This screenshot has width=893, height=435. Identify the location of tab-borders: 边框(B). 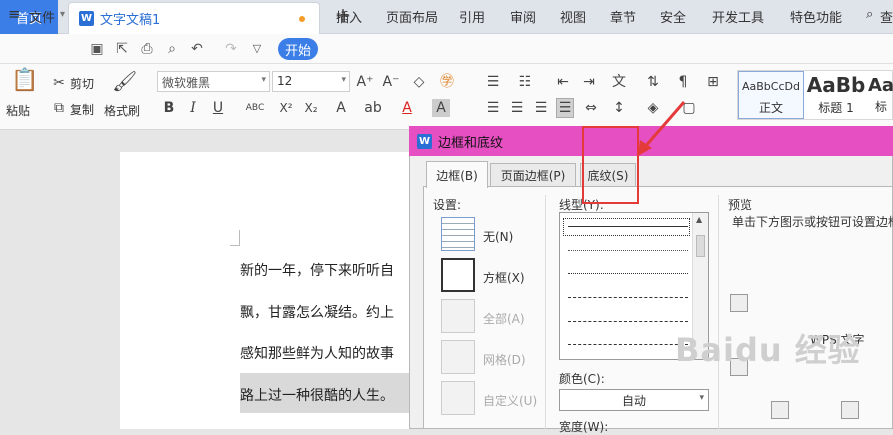
(457, 174).